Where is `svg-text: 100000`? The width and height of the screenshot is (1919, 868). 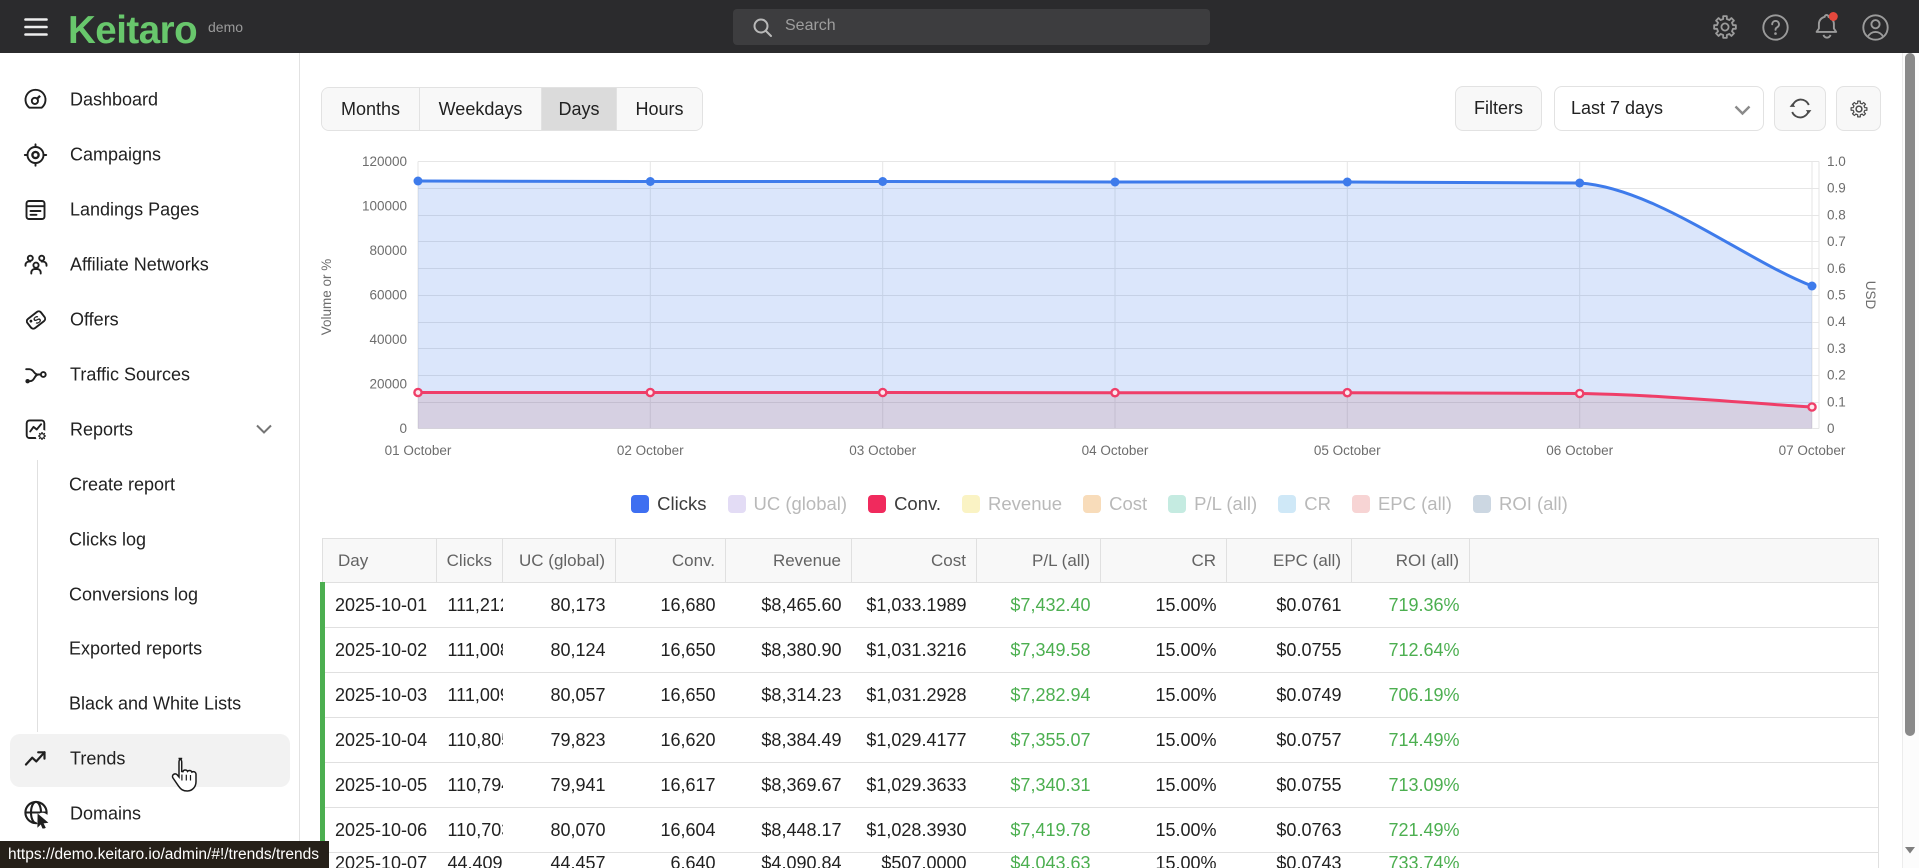
svg-text: 100000 is located at coordinates (384, 206).